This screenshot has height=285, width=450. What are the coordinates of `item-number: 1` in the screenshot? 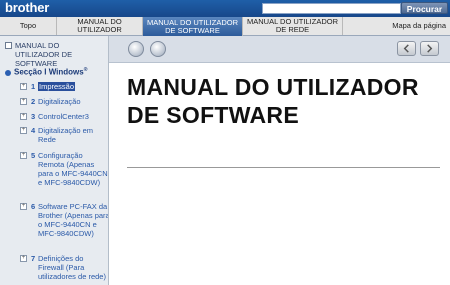 It's located at (33, 86).